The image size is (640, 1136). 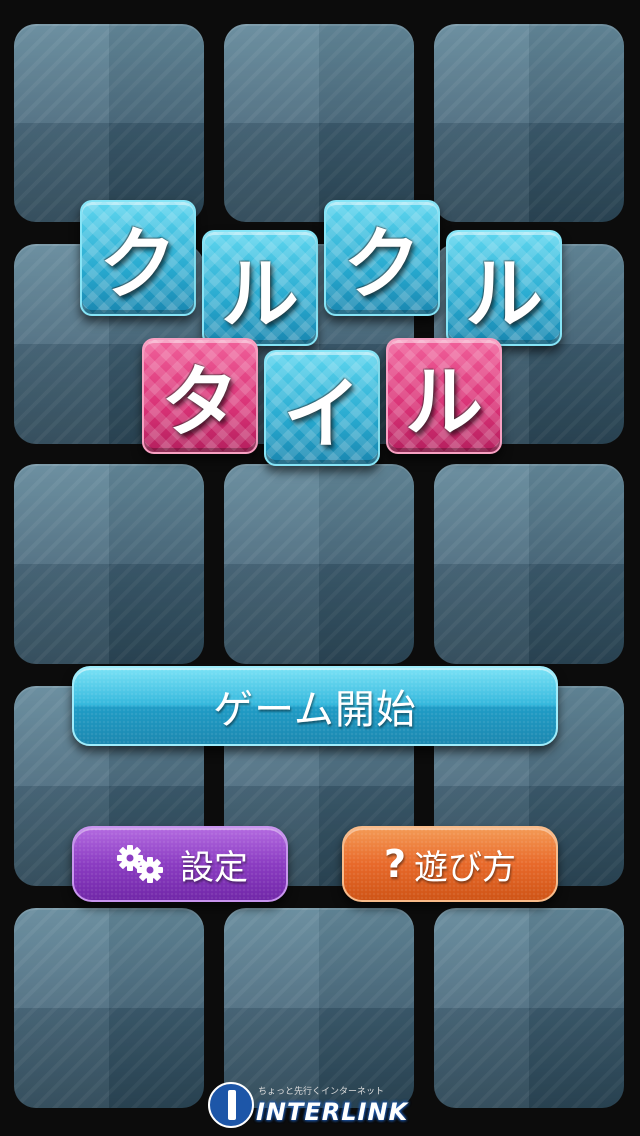 What do you see at coordinates (321, 1092) in the screenshot?
I see `interlink-tagline: ちょっと先行くインターネット` at bounding box center [321, 1092].